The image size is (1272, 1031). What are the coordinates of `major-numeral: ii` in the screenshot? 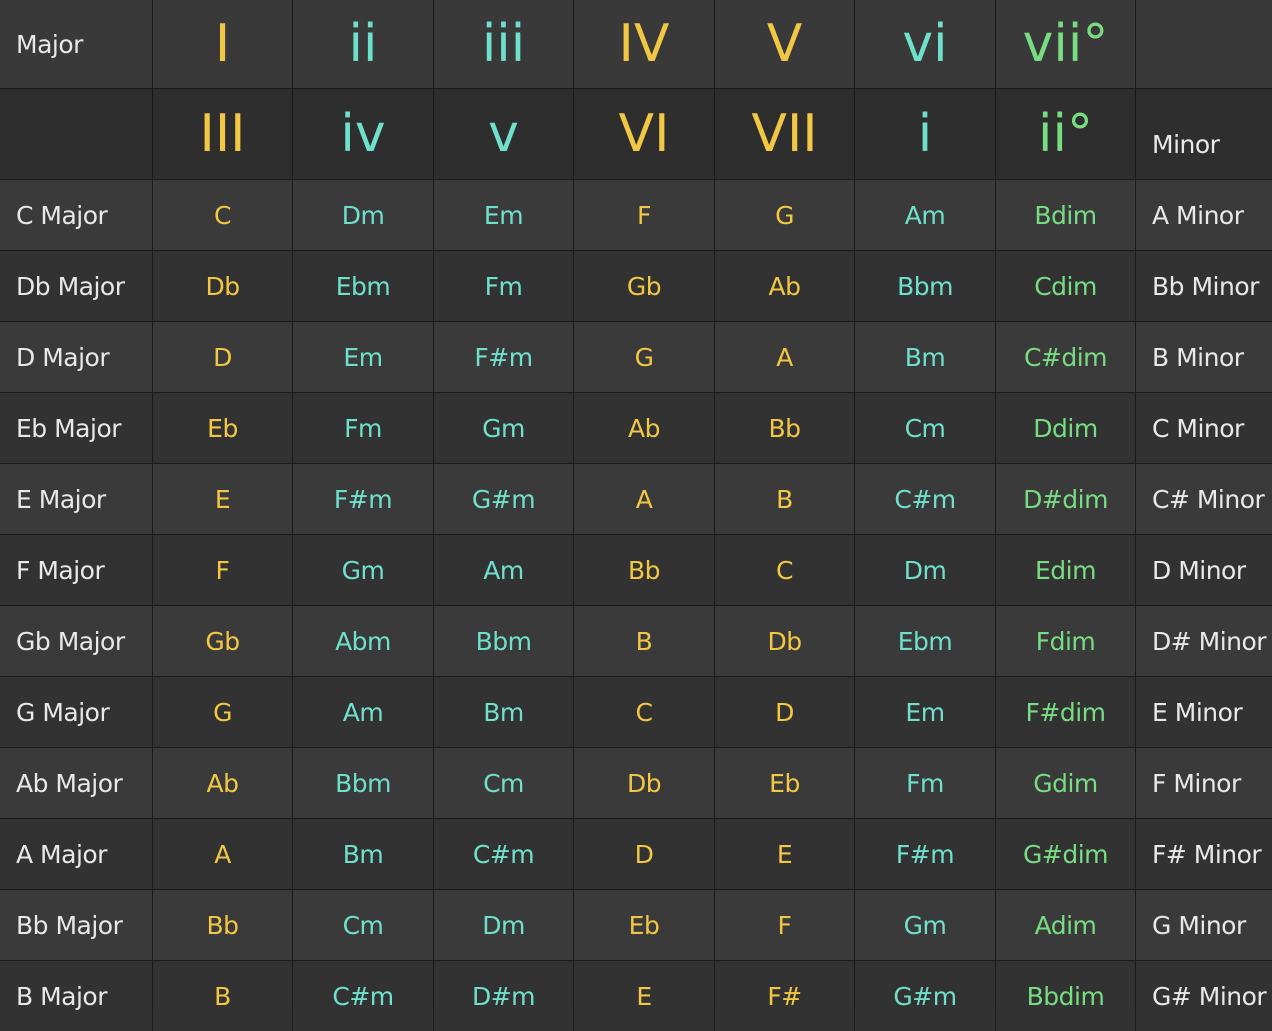 It's located at (363, 44).